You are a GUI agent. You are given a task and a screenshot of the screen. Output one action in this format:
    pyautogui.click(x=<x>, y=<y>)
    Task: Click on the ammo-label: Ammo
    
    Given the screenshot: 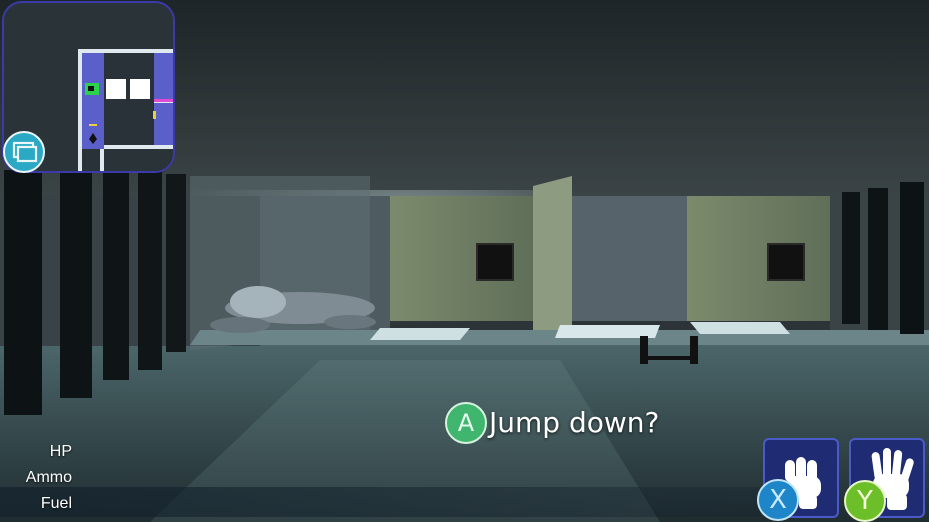 What is the action you would take?
    pyautogui.click(x=48, y=477)
    